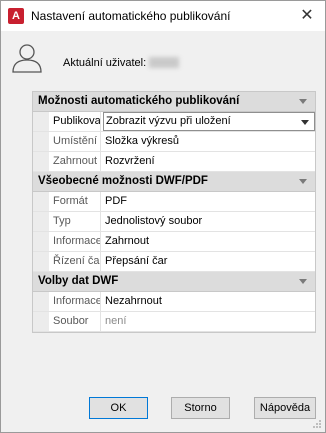 This screenshot has height=433, width=326. What do you see at coordinates (168, 121) in the screenshot?
I see `property-value: Zobrazit výzvu při uložení` at bounding box center [168, 121].